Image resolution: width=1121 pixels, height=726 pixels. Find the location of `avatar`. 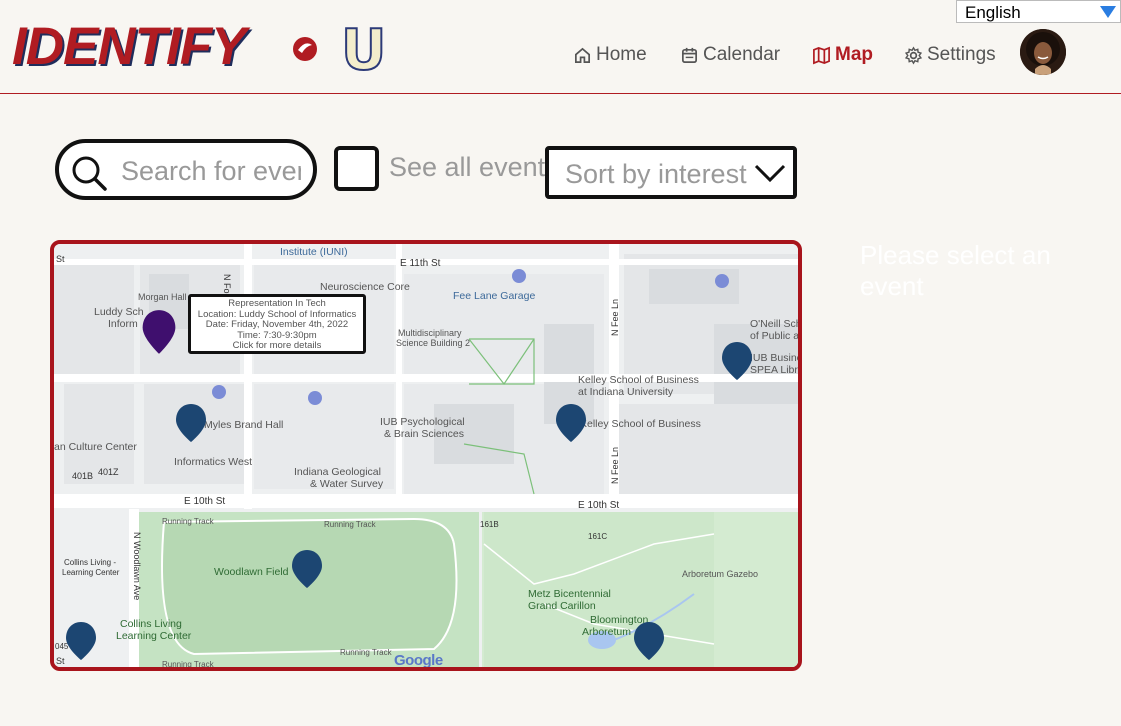

avatar is located at coordinates (1043, 52).